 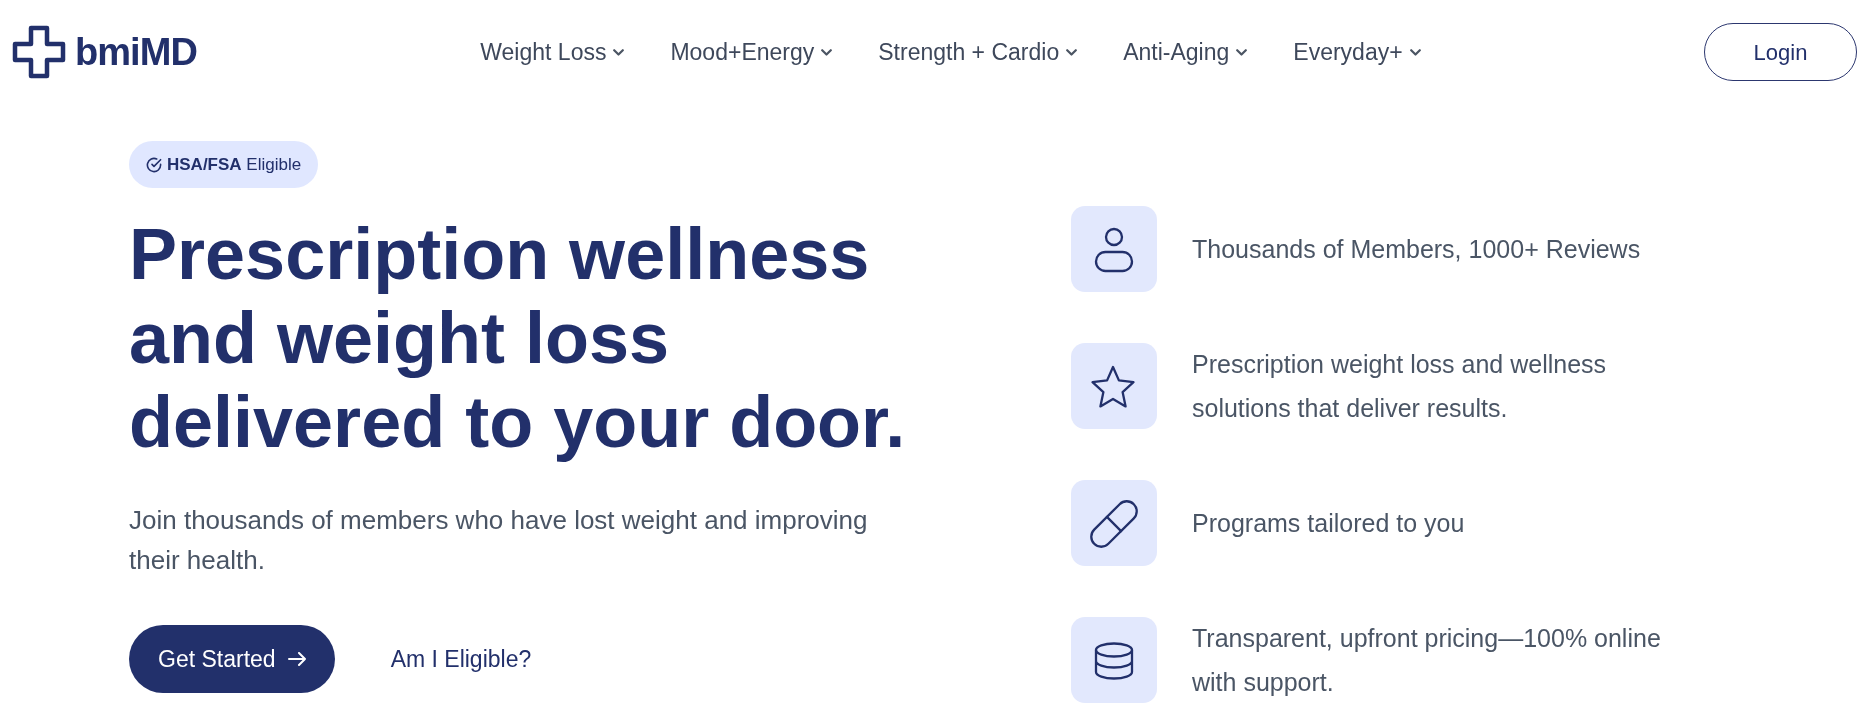 I want to click on pill-icon, so click(x=1114, y=523).